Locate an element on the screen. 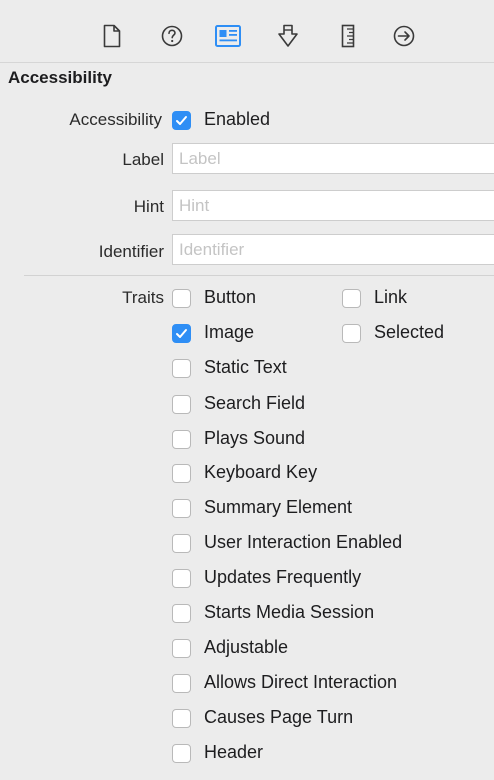 The image size is (494, 780). trait-plays-sound-checkbox is located at coordinates (181, 439).